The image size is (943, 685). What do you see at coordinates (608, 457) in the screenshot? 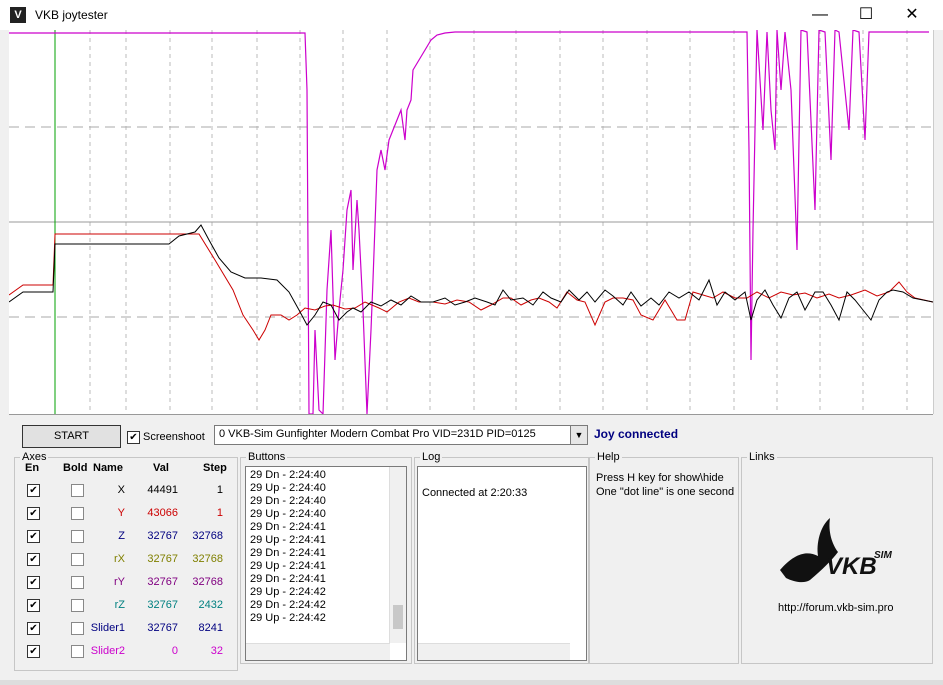
I see `help-group-title: Help` at bounding box center [608, 457].